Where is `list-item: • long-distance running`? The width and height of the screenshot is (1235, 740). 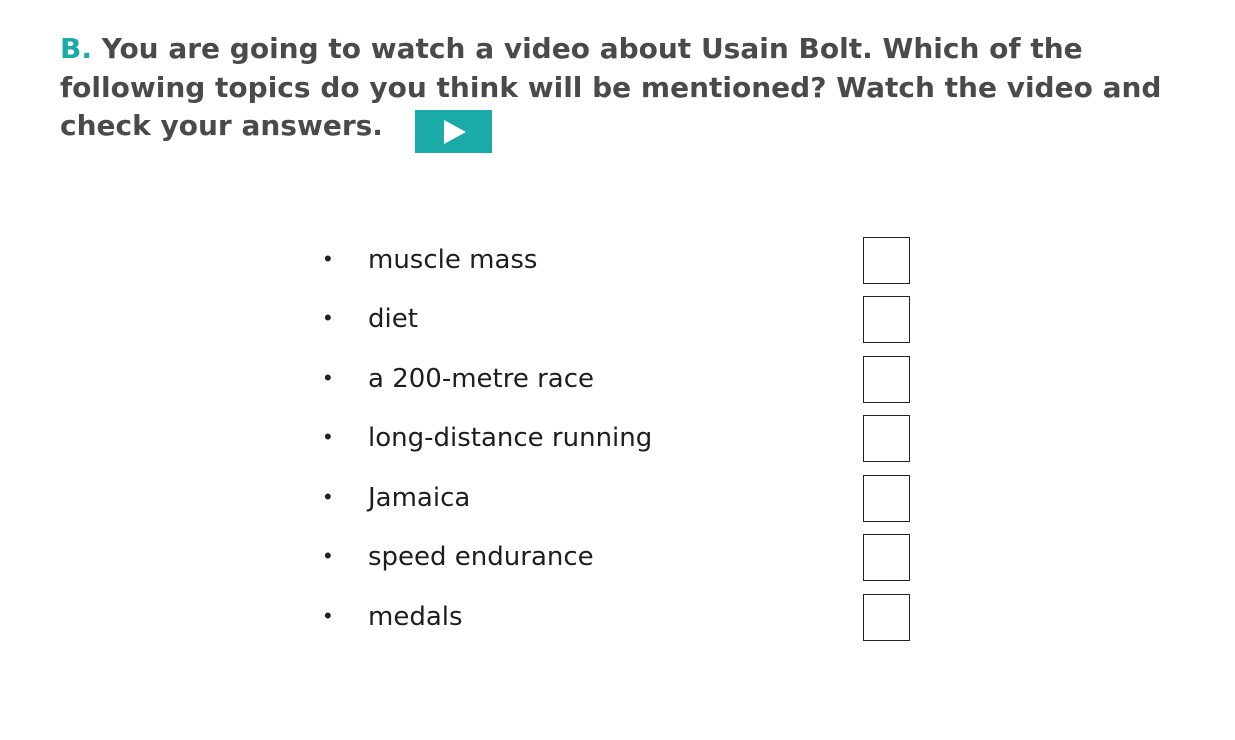
list-item: • long-distance running is located at coordinates (620, 440).